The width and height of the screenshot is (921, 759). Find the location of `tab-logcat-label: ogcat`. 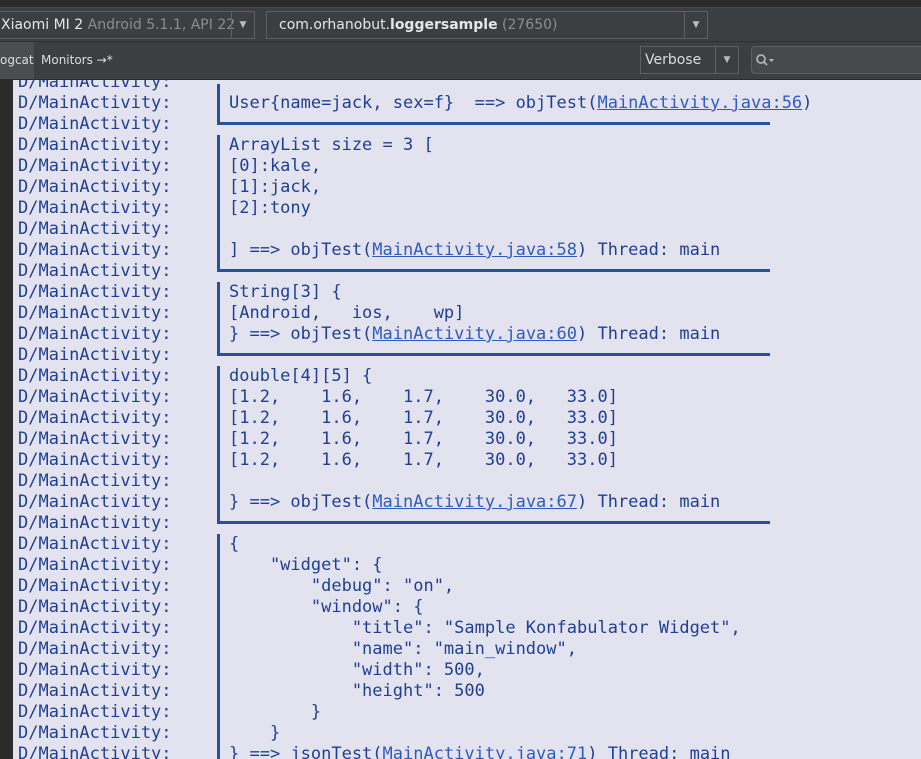

tab-logcat-label: ogcat is located at coordinates (17, 60).